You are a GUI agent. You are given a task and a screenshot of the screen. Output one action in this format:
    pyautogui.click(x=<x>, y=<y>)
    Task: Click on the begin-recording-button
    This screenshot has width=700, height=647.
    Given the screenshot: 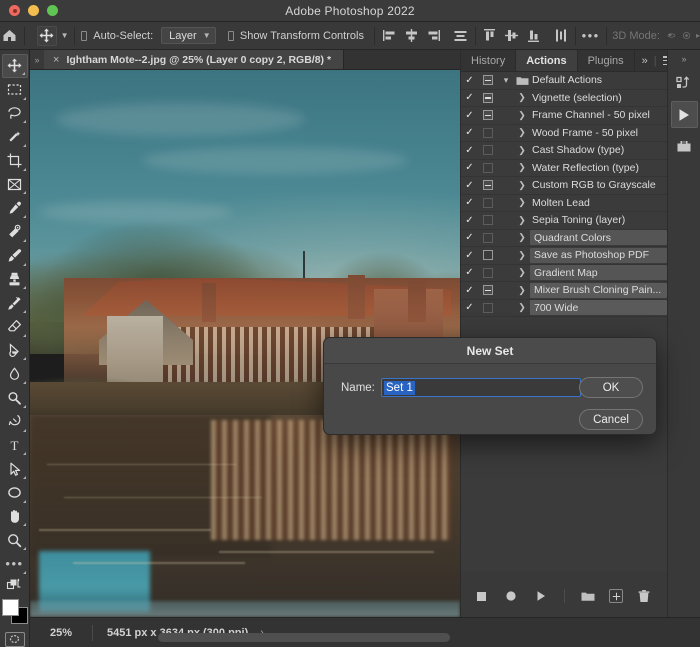 What is the action you would take?
    pyautogui.click(x=511, y=596)
    